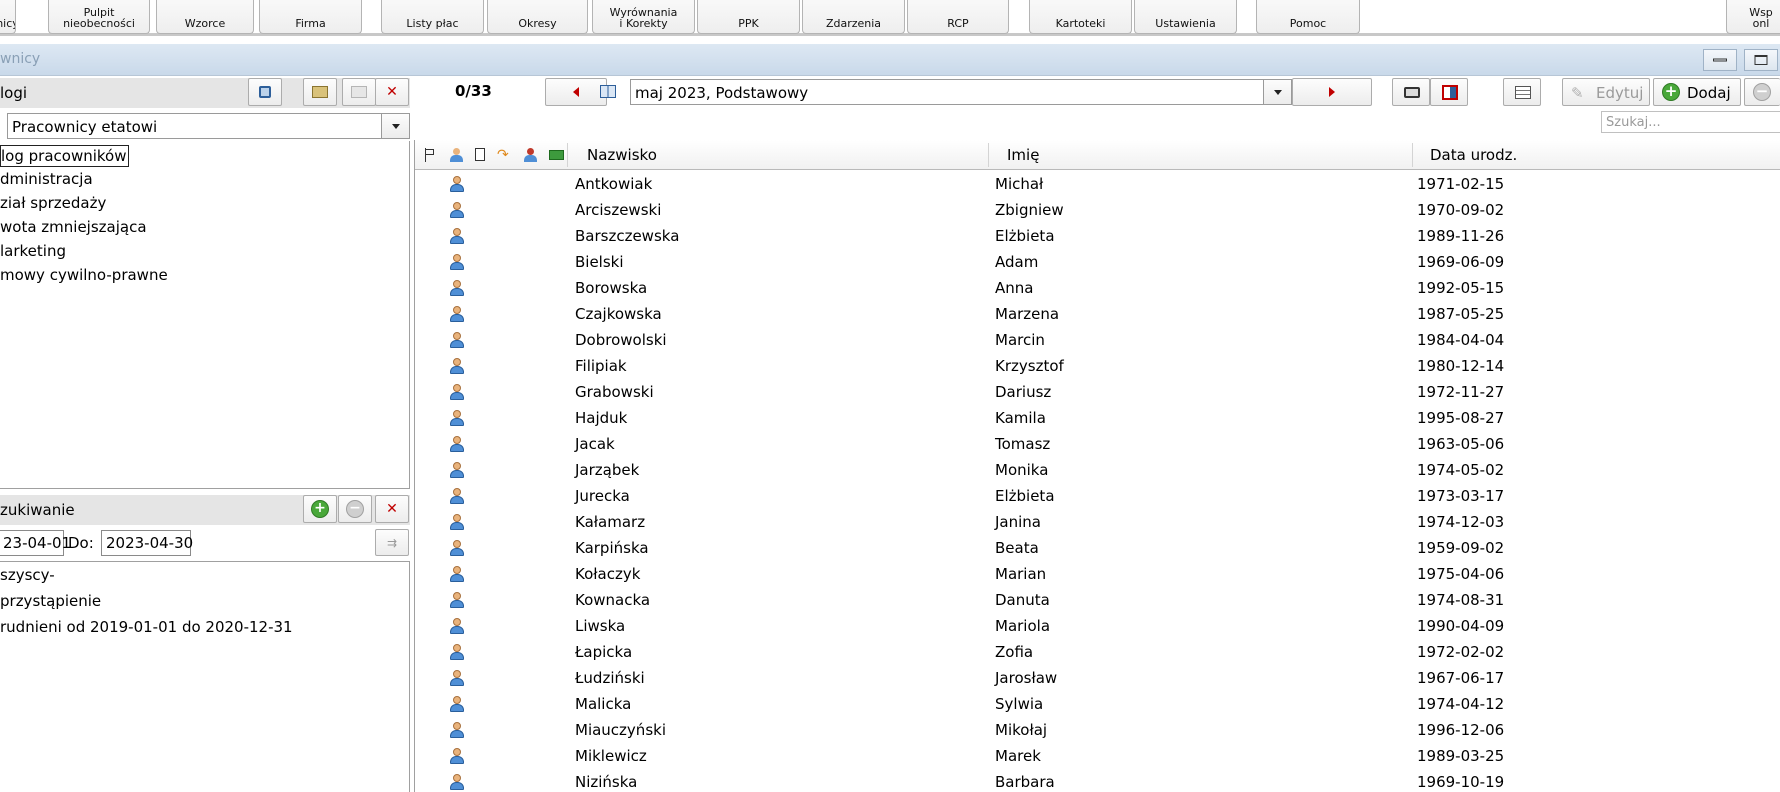 This screenshot has height=792, width=1780. I want to click on tree-item-catalog: log pracowników, so click(65, 156).